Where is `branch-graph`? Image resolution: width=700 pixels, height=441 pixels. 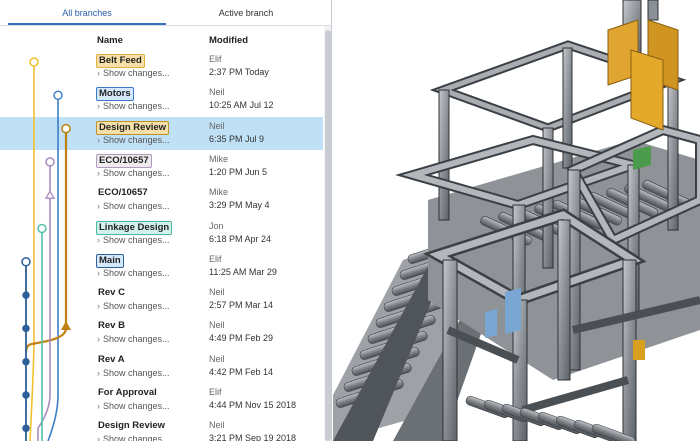 branch-graph is located at coordinates (46, 249).